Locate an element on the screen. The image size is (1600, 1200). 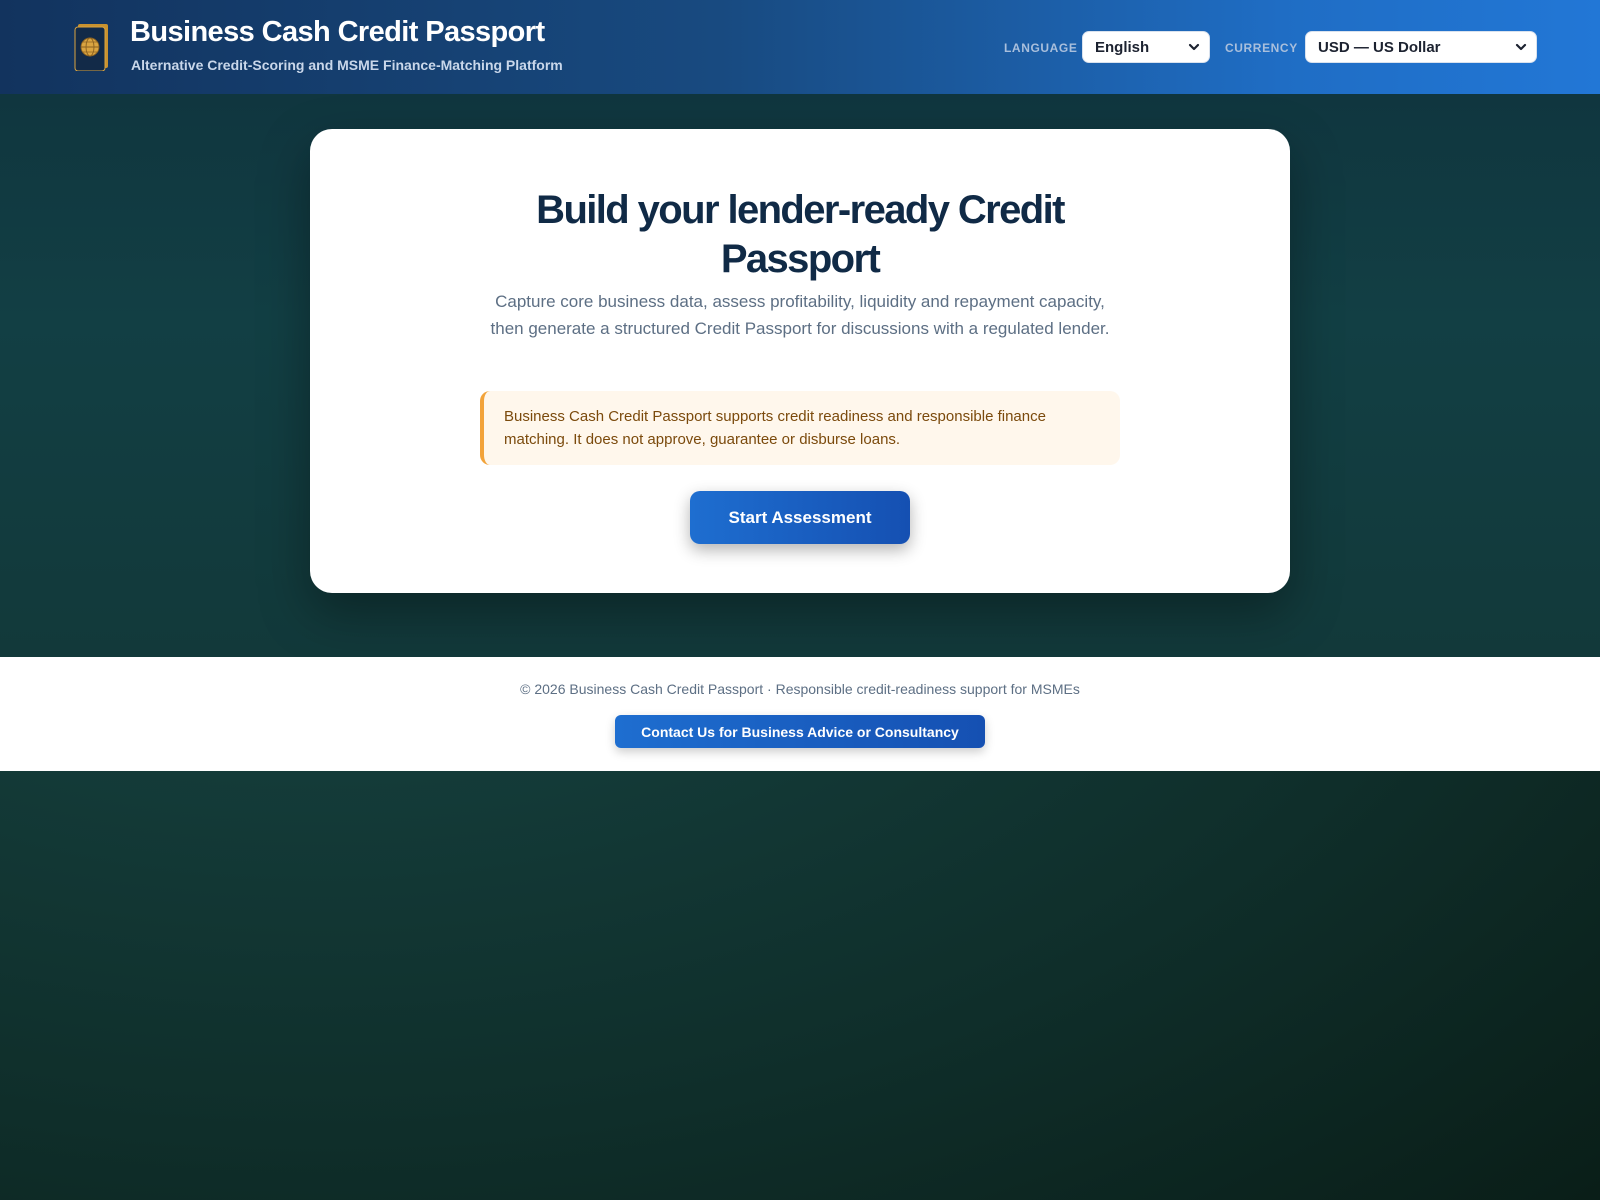
currency-label: CURRENCY is located at coordinates (1261, 48).